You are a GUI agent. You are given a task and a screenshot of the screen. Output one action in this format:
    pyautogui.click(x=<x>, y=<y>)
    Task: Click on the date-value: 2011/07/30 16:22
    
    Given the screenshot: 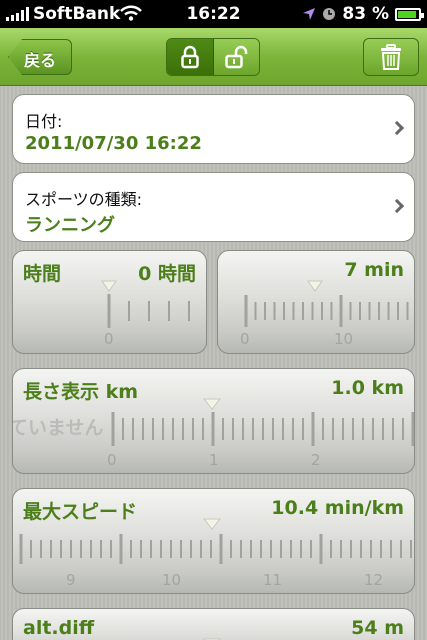 What is the action you would take?
    pyautogui.click(x=113, y=143)
    